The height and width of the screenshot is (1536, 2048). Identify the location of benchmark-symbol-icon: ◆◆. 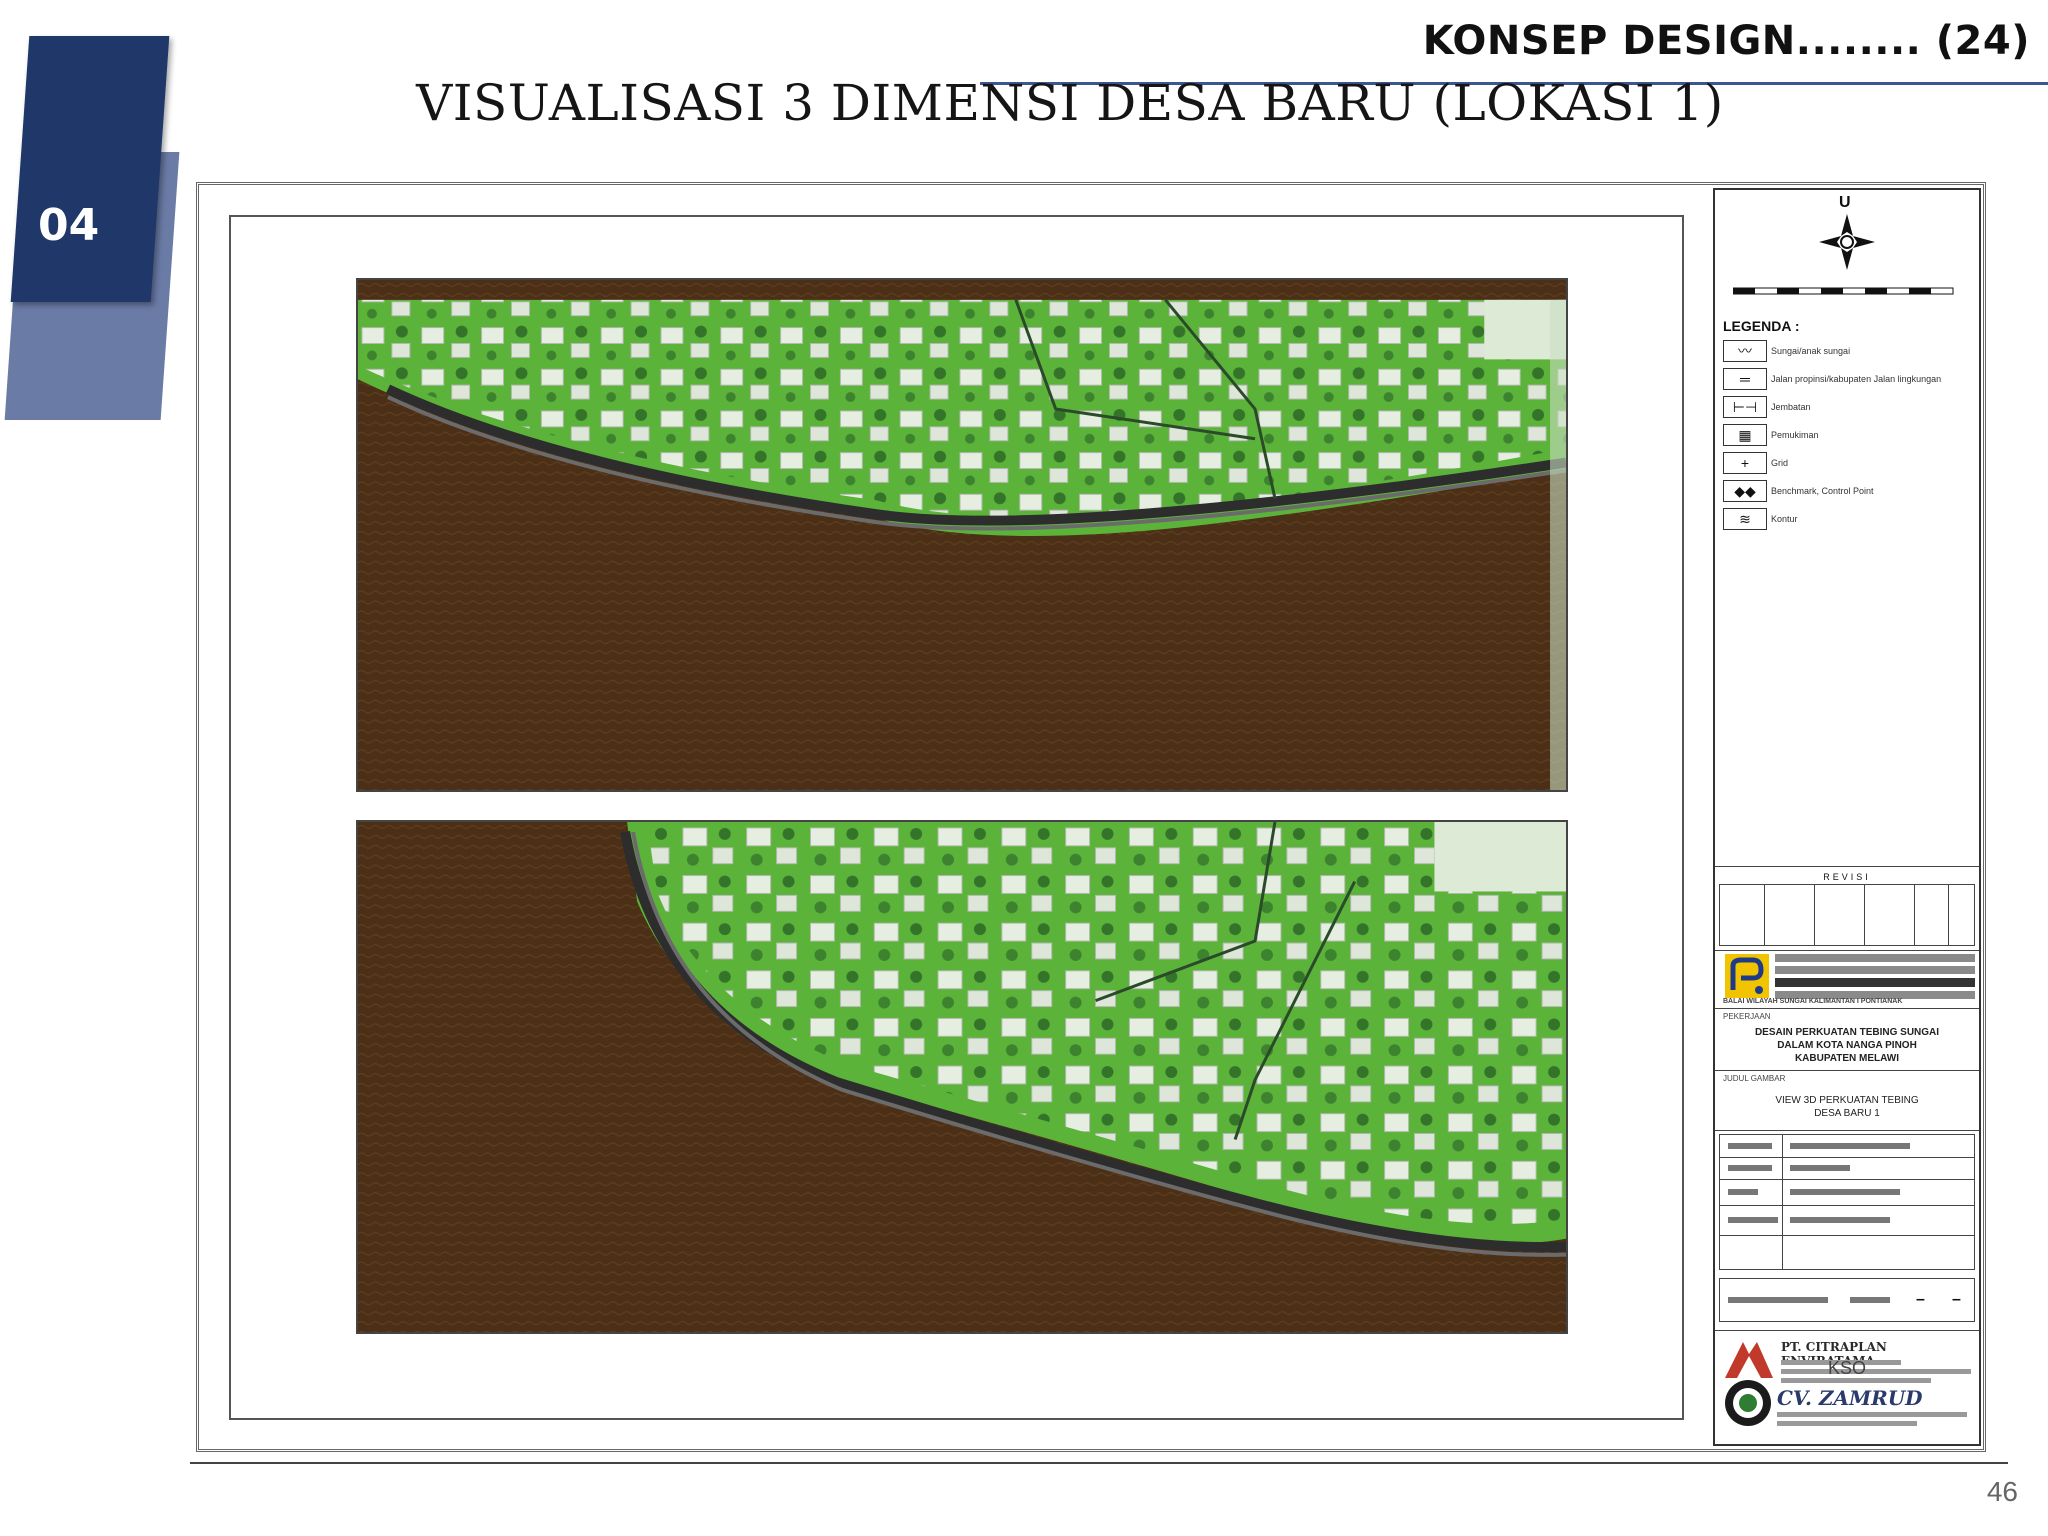
(1745, 491).